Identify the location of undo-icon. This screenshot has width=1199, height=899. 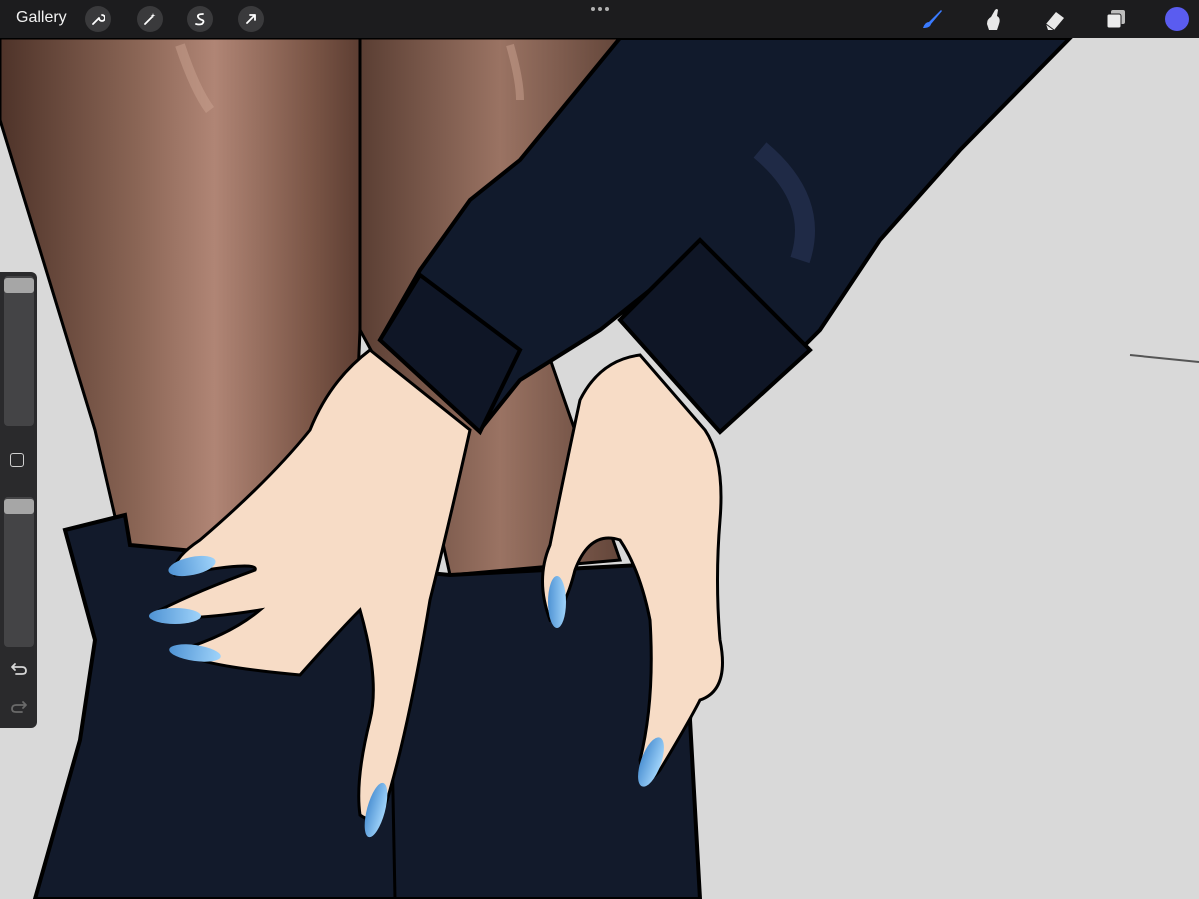
(19, 669).